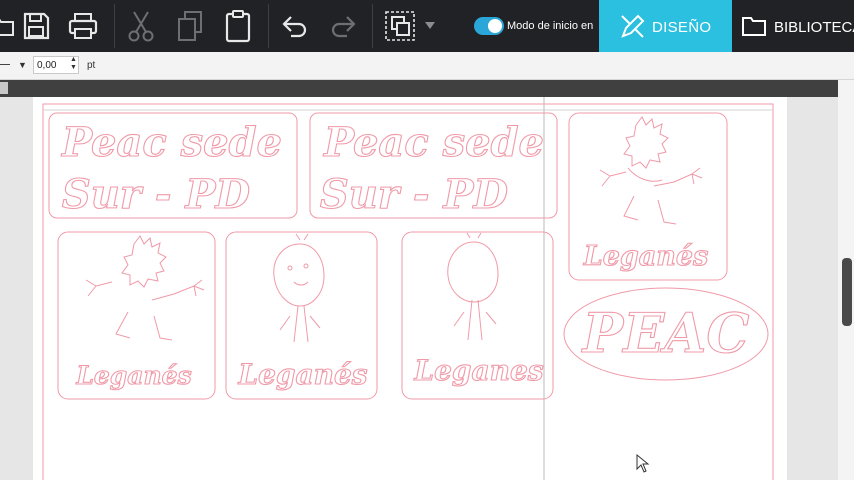  What do you see at coordinates (302, 374) in the screenshot?
I see `leganes-label-3: Leganés` at bounding box center [302, 374].